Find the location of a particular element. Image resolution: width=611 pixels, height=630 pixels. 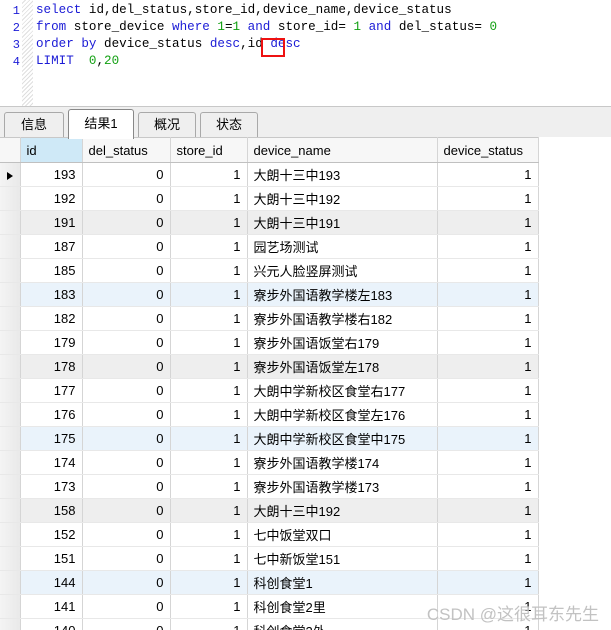

table-row: 187 0 1 园艺场测试 1 is located at coordinates (269, 246).